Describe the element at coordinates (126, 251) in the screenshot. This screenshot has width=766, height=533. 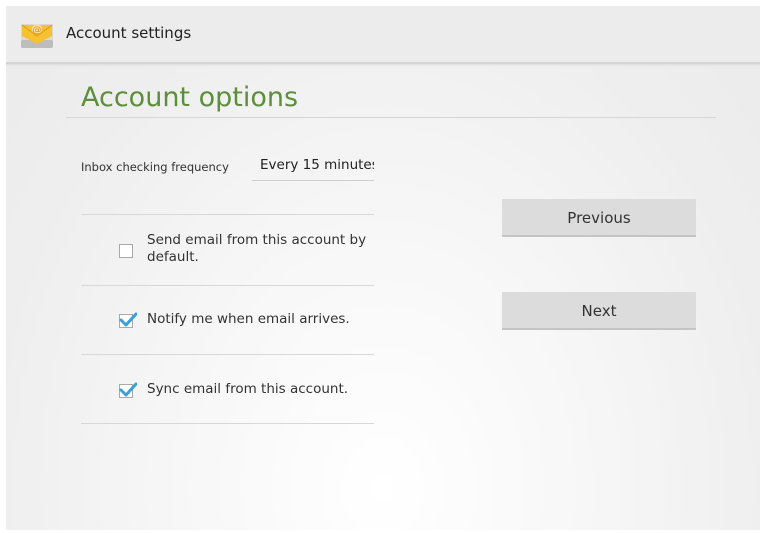
I see `send-default-checkbox` at that location.